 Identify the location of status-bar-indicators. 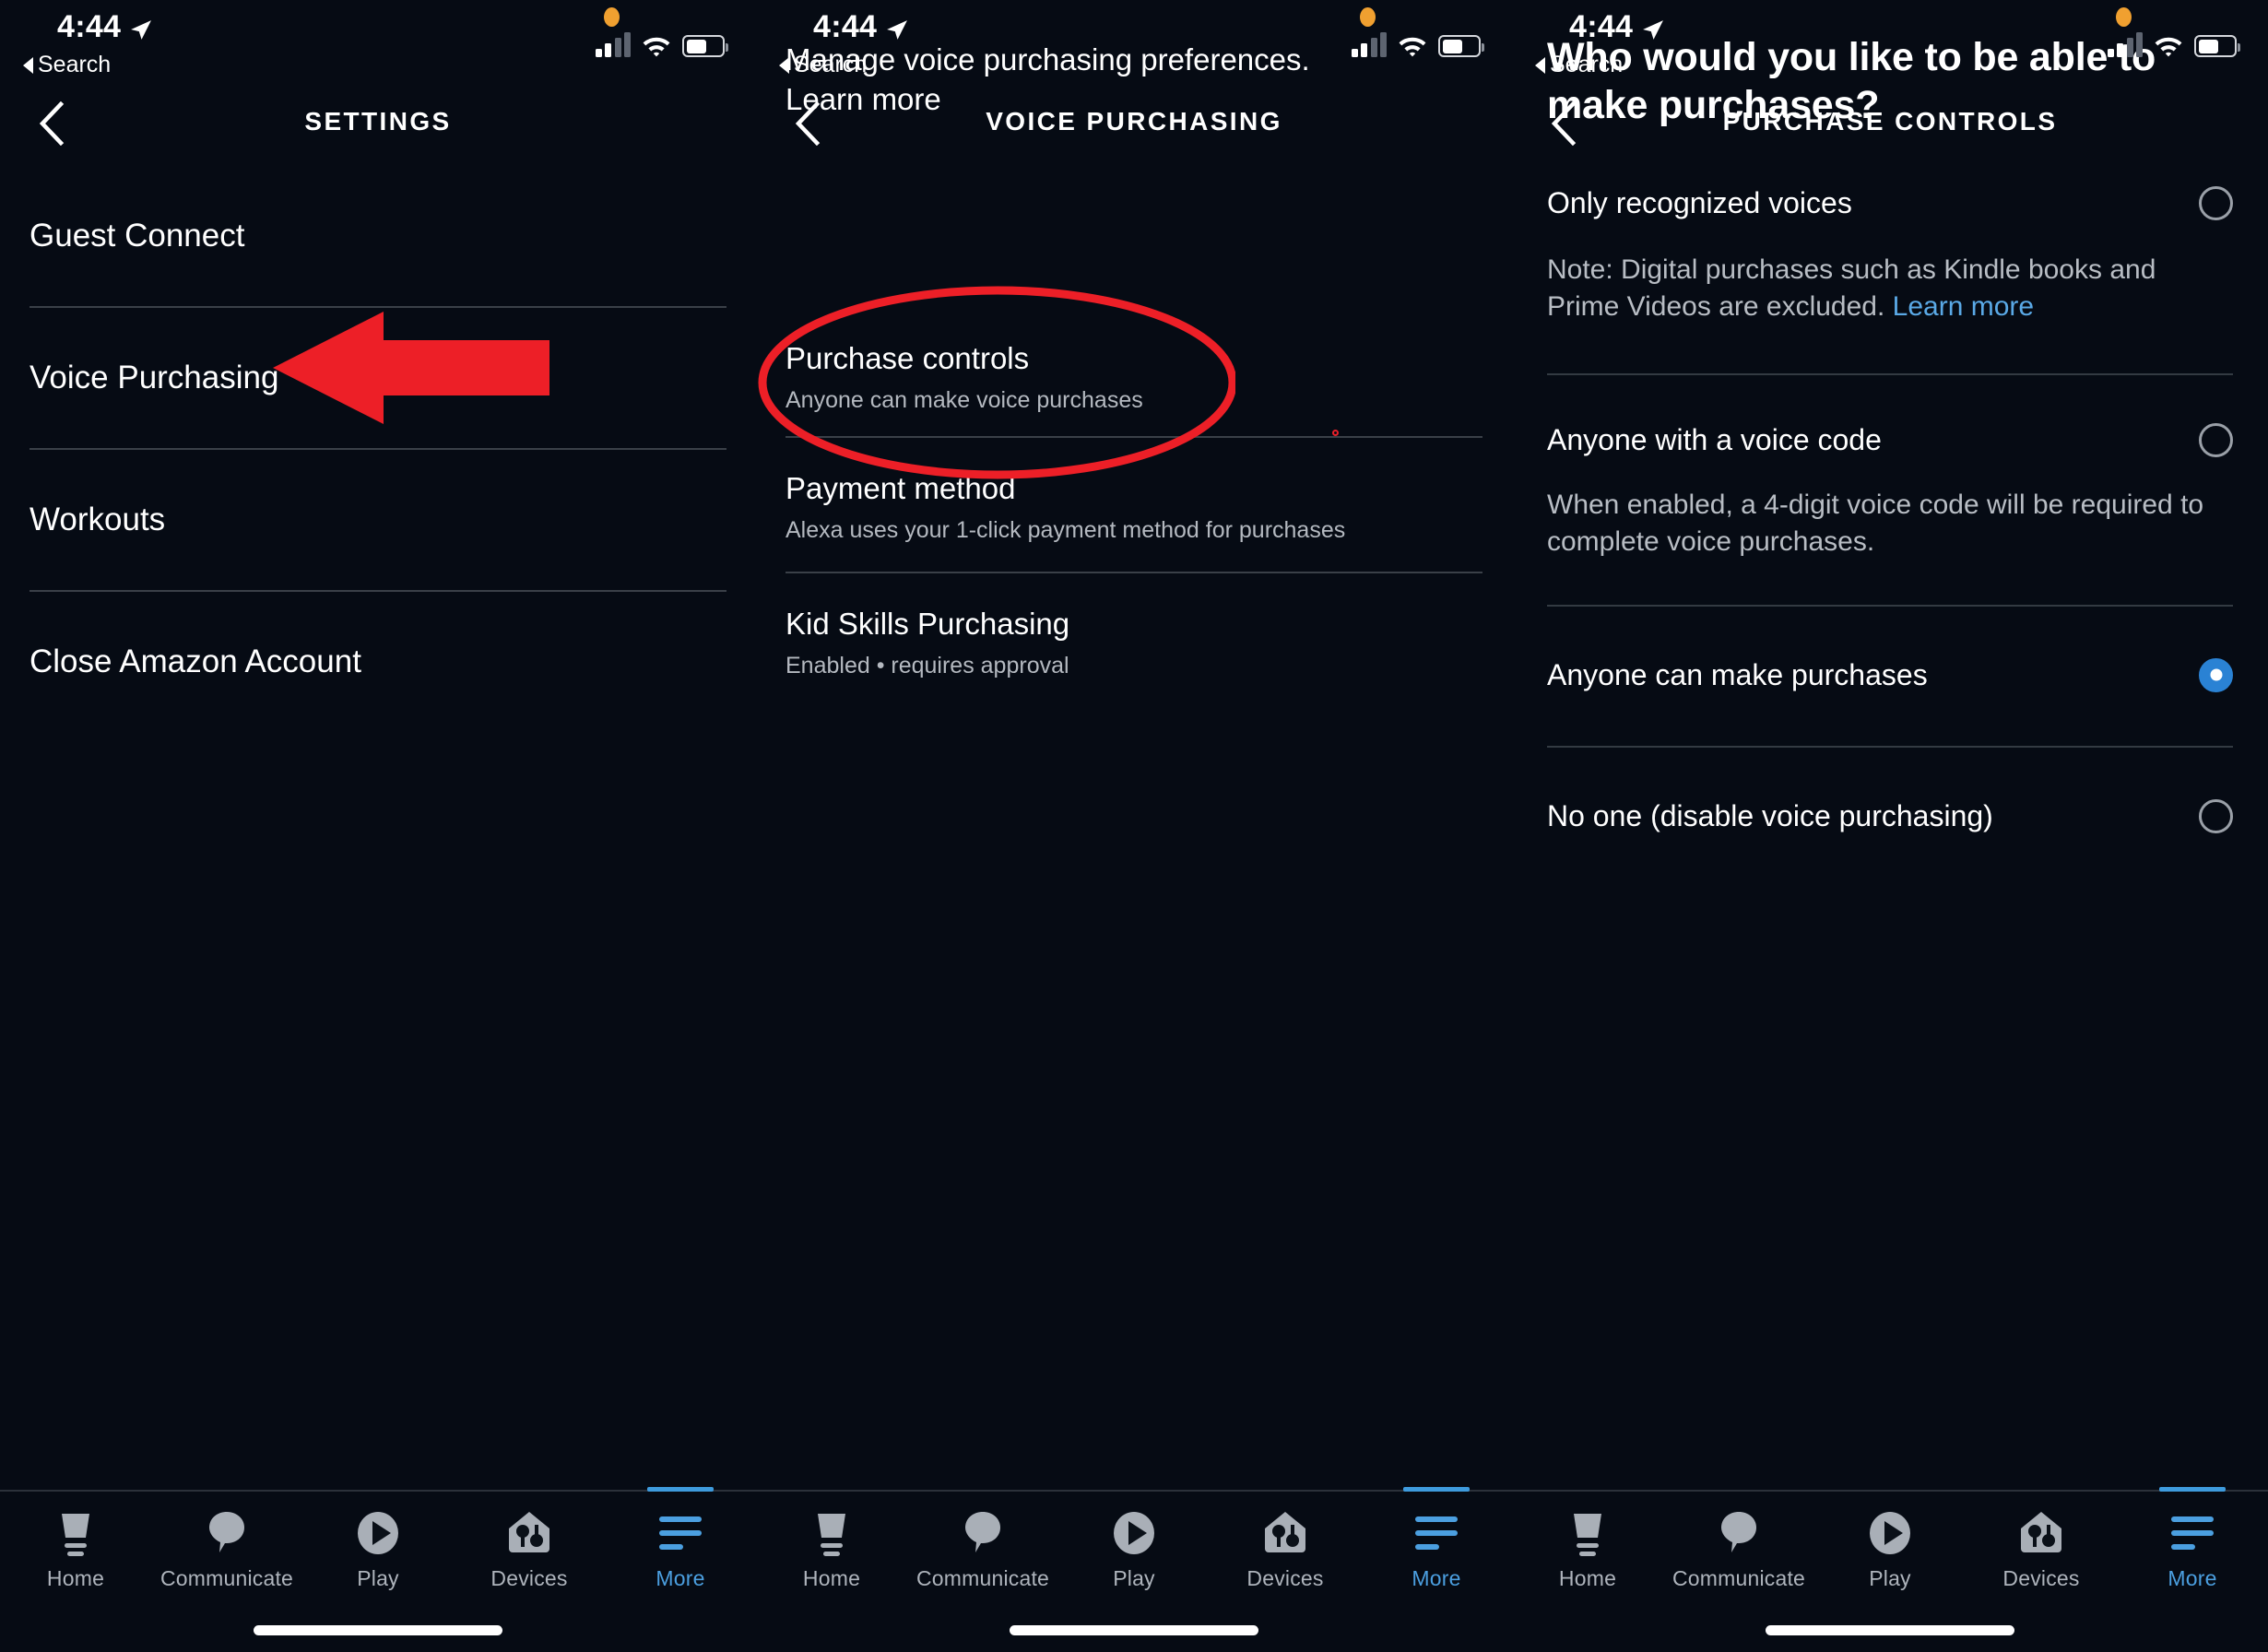
(2173, 41).